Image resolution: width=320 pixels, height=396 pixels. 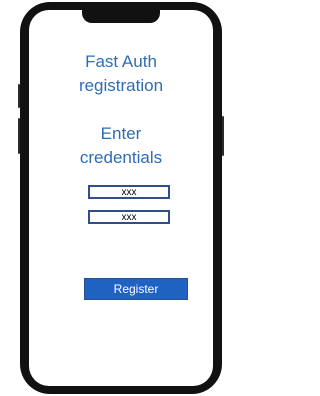 What do you see at coordinates (19, 96) in the screenshot?
I see `volume-up-button` at bounding box center [19, 96].